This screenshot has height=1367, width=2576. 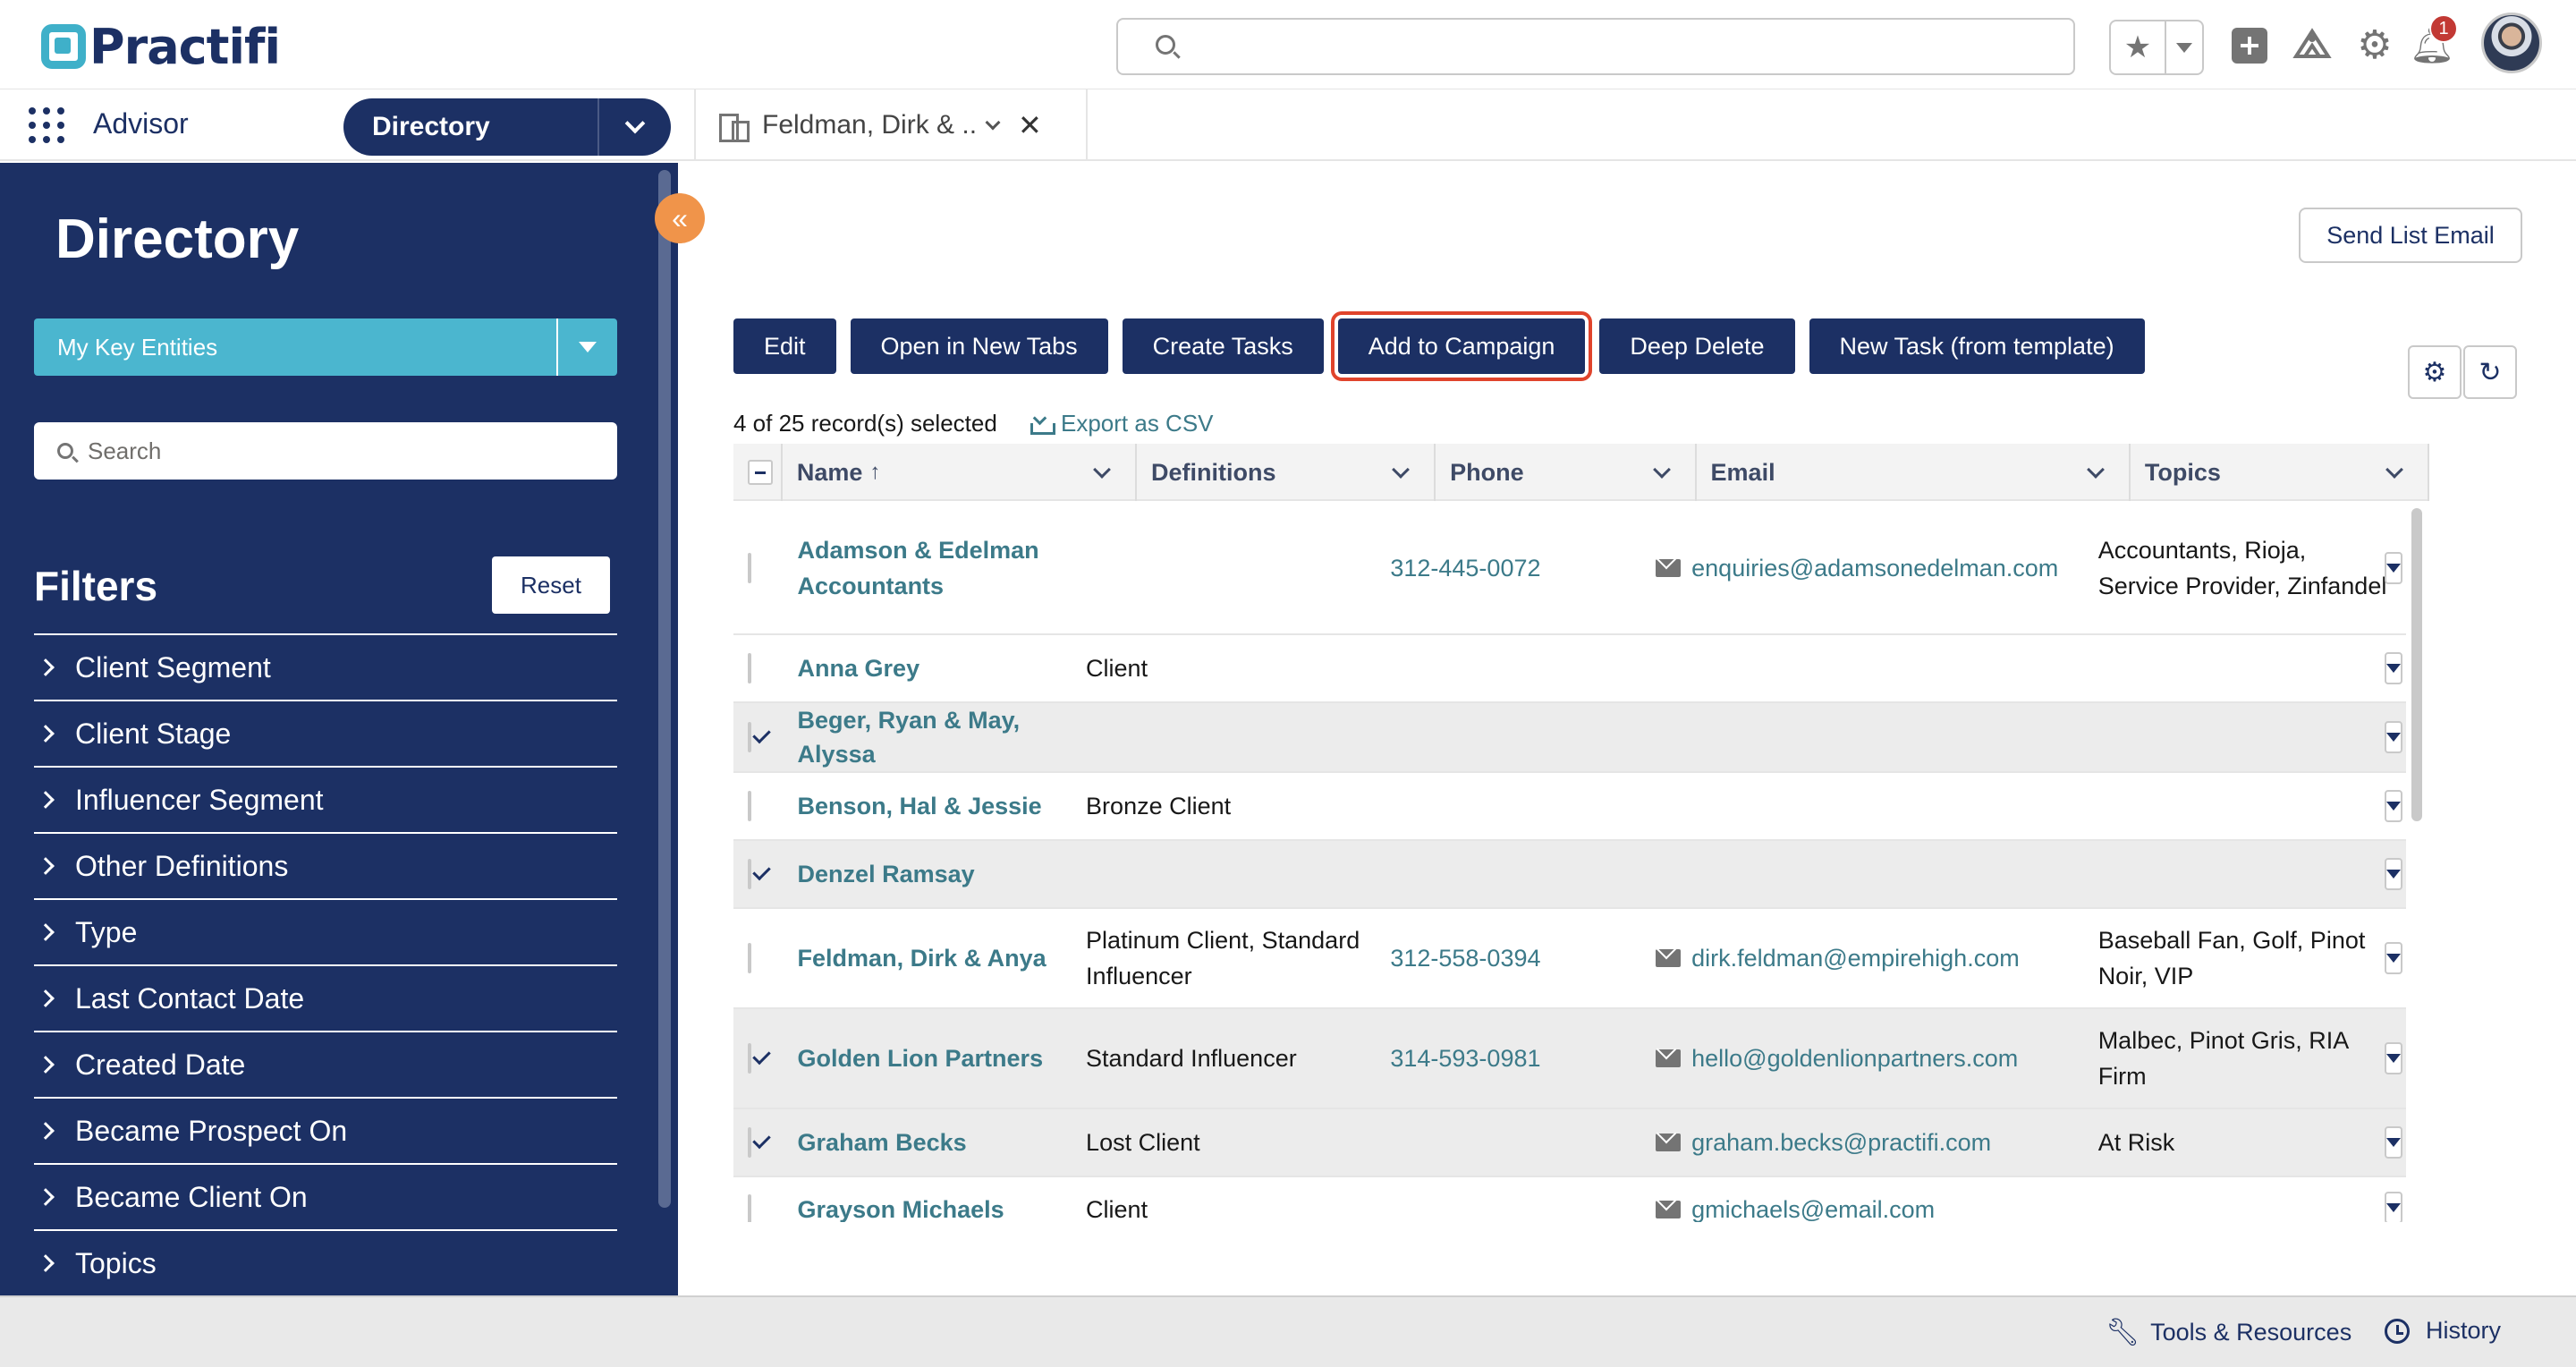 What do you see at coordinates (2312, 45) in the screenshot?
I see `trailhead-button` at bounding box center [2312, 45].